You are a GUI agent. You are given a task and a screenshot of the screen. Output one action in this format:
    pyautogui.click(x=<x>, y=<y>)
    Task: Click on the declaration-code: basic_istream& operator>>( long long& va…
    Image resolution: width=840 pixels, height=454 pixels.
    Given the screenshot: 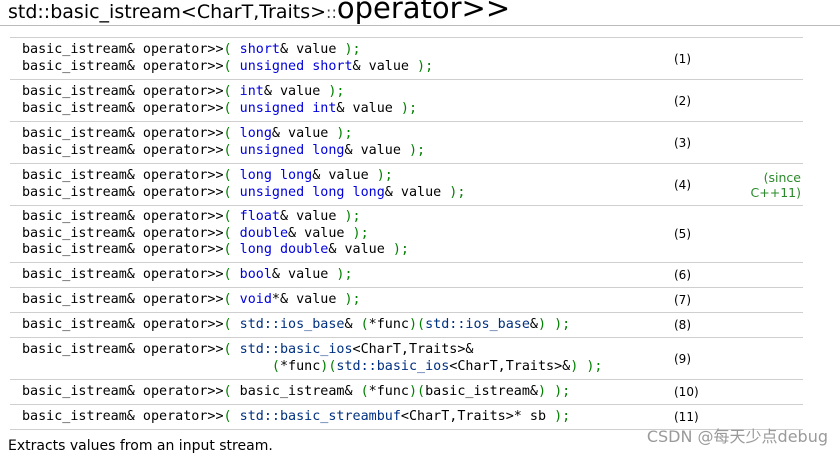 What is the action you would take?
    pyautogui.click(x=336, y=185)
    